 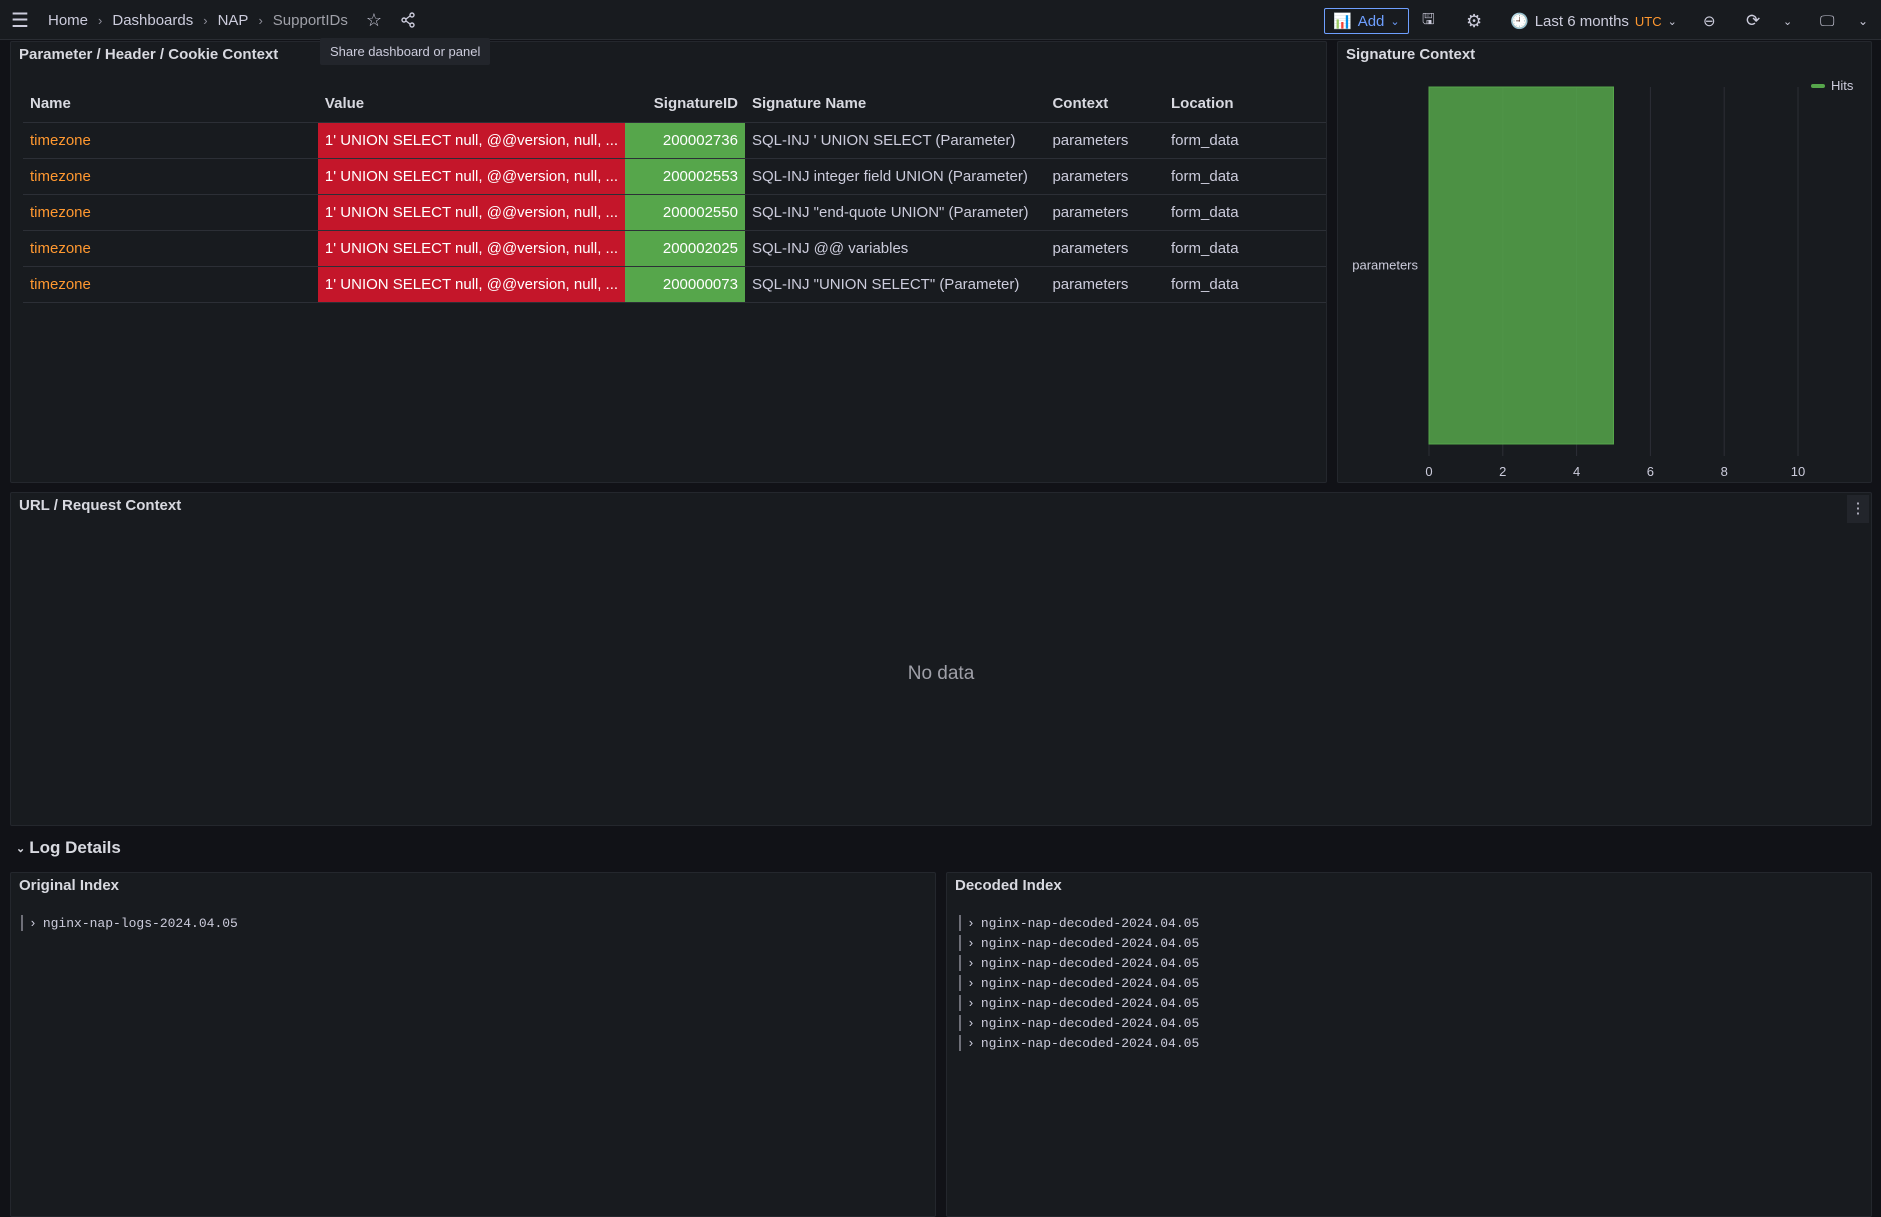 I want to click on panel-title: Decoded Index, so click(x=1008, y=885).